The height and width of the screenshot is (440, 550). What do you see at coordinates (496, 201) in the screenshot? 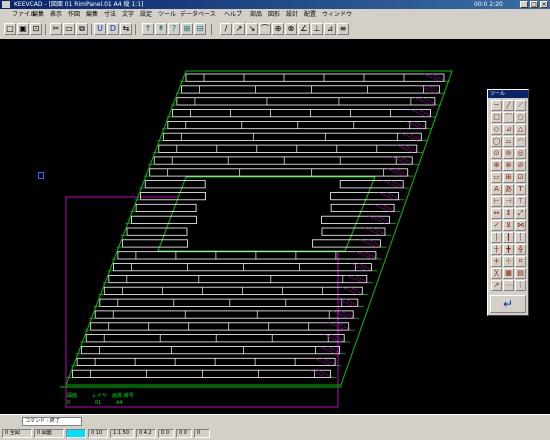
I see `palette-tool-button: ⊢` at bounding box center [496, 201].